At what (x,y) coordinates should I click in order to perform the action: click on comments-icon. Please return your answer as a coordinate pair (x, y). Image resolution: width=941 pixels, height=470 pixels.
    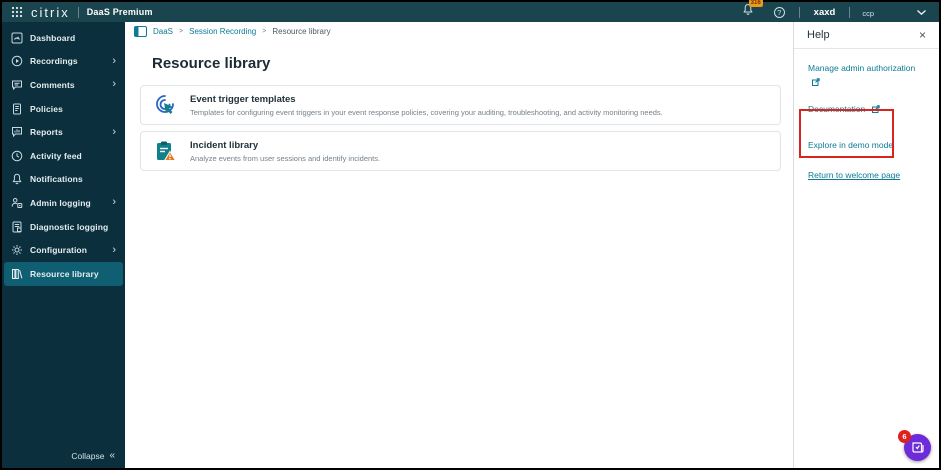
    Looking at the image, I should click on (17, 85).